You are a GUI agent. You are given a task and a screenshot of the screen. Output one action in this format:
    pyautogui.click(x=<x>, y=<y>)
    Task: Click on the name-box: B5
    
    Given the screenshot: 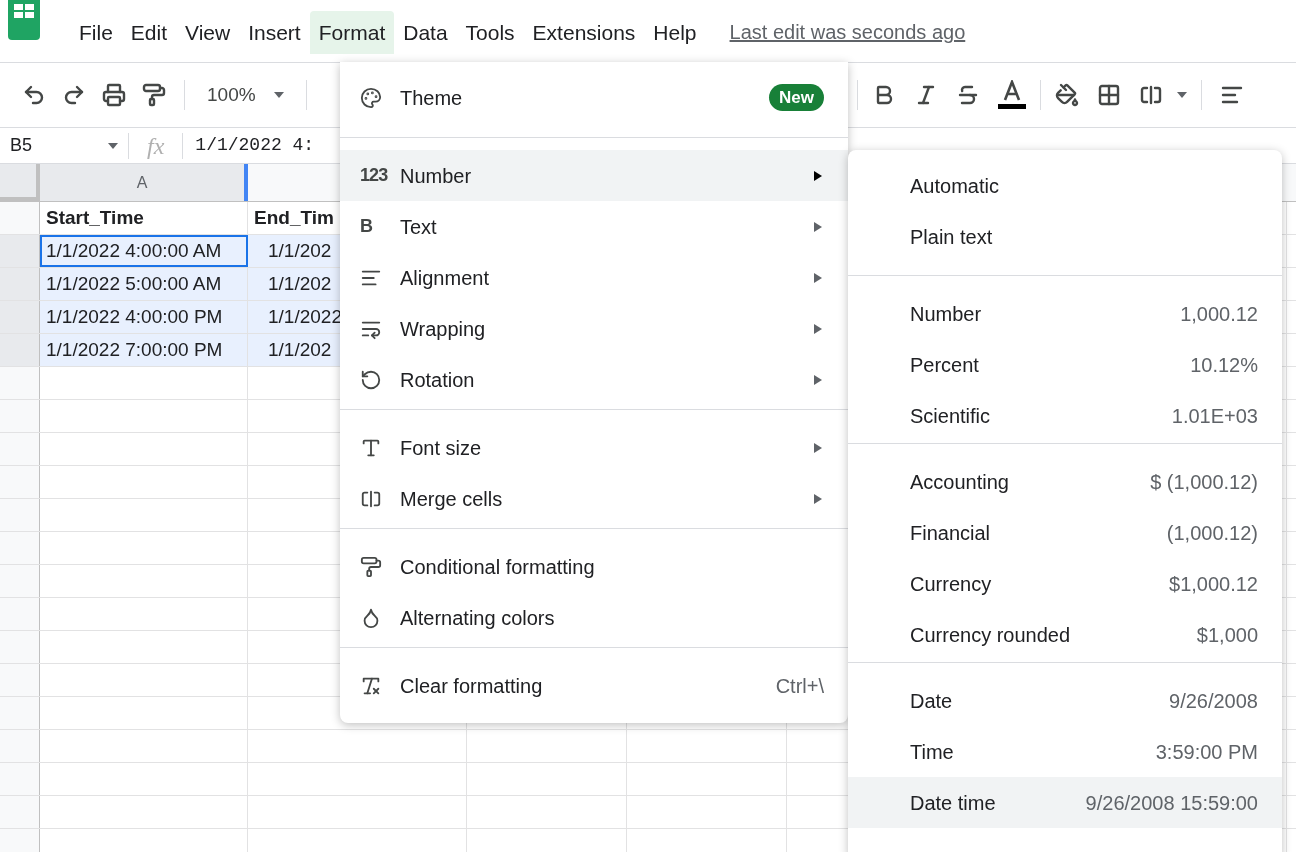 What is the action you would take?
    pyautogui.click(x=64, y=145)
    